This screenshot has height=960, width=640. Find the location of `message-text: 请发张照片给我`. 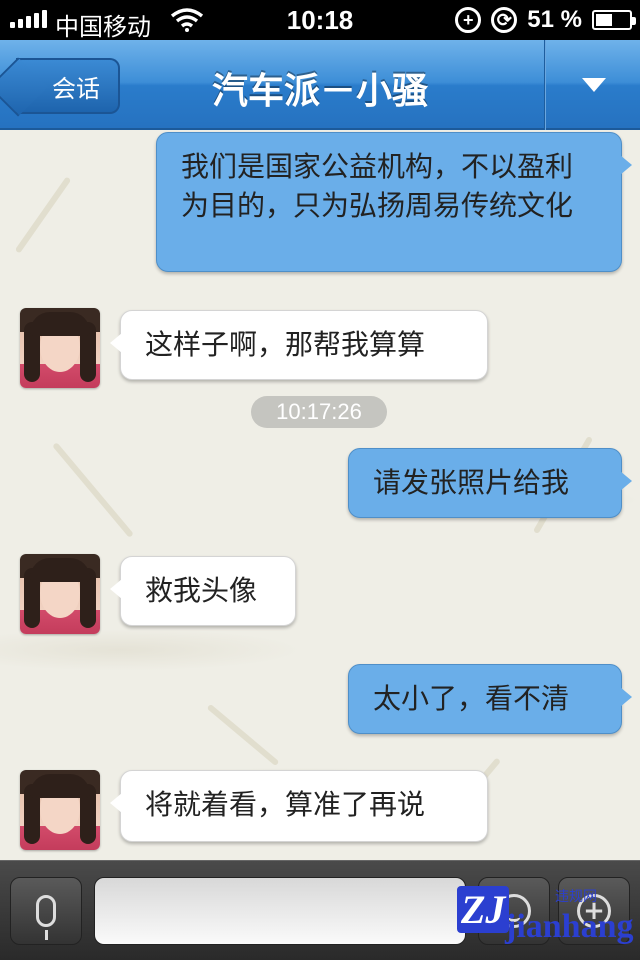

message-text: 请发张照片给我 is located at coordinates (471, 482).